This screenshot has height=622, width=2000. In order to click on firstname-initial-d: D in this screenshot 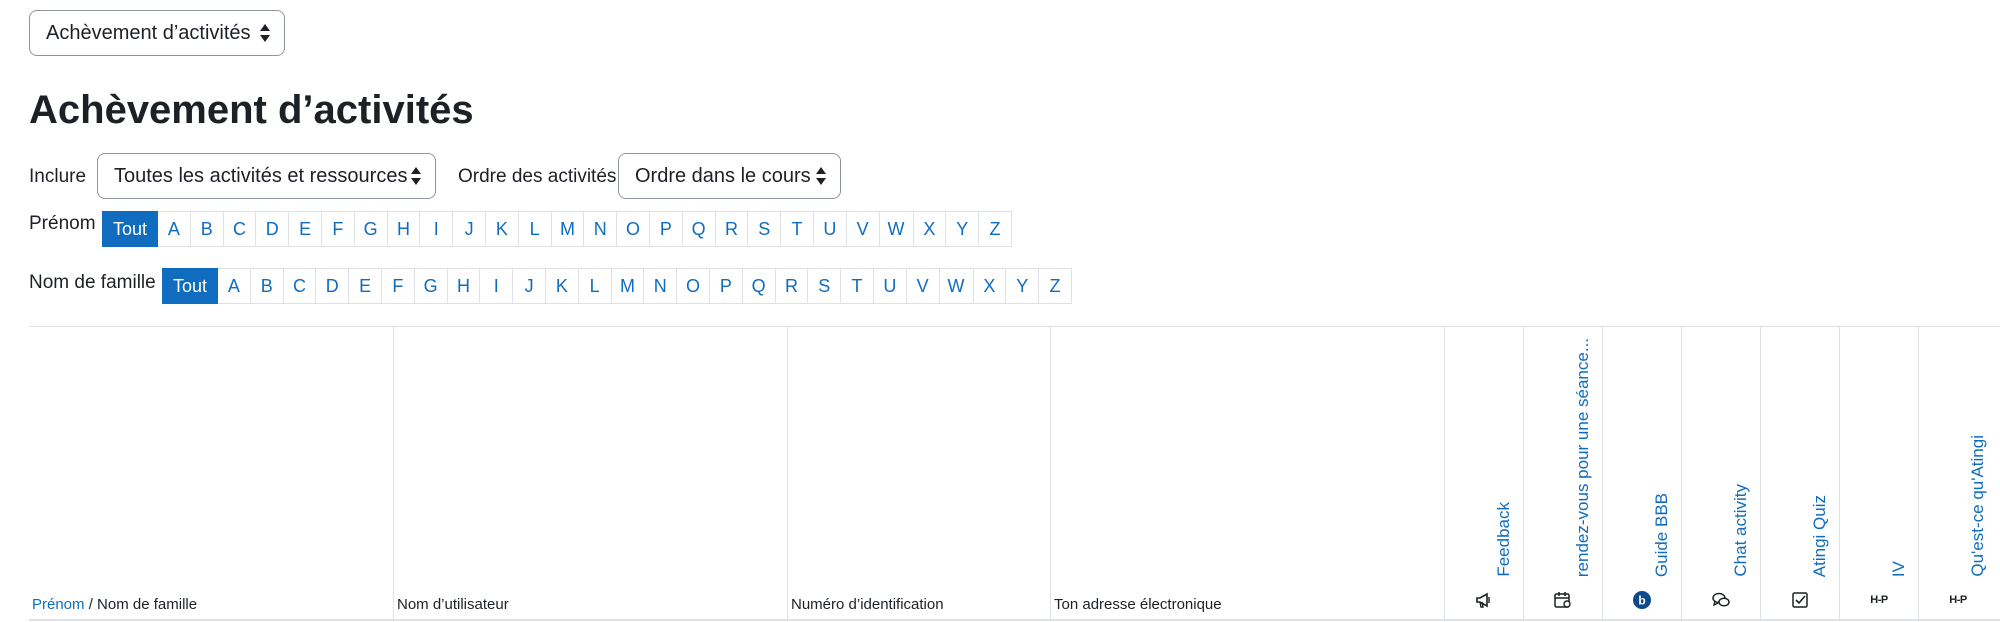, I will do `click(273, 229)`.